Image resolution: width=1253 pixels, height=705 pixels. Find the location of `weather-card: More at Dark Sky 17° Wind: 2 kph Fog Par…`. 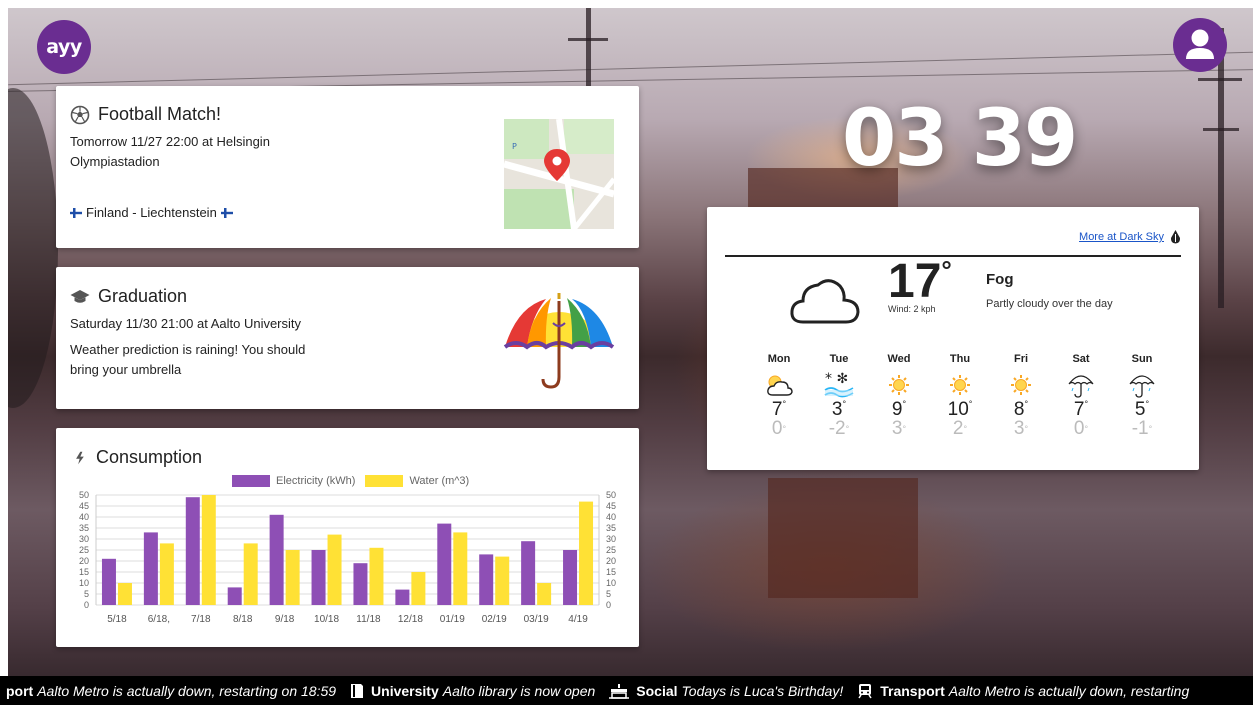

weather-card: More at Dark Sky 17° Wind: 2 kph Fog Par… is located at coordinates (953, 338).